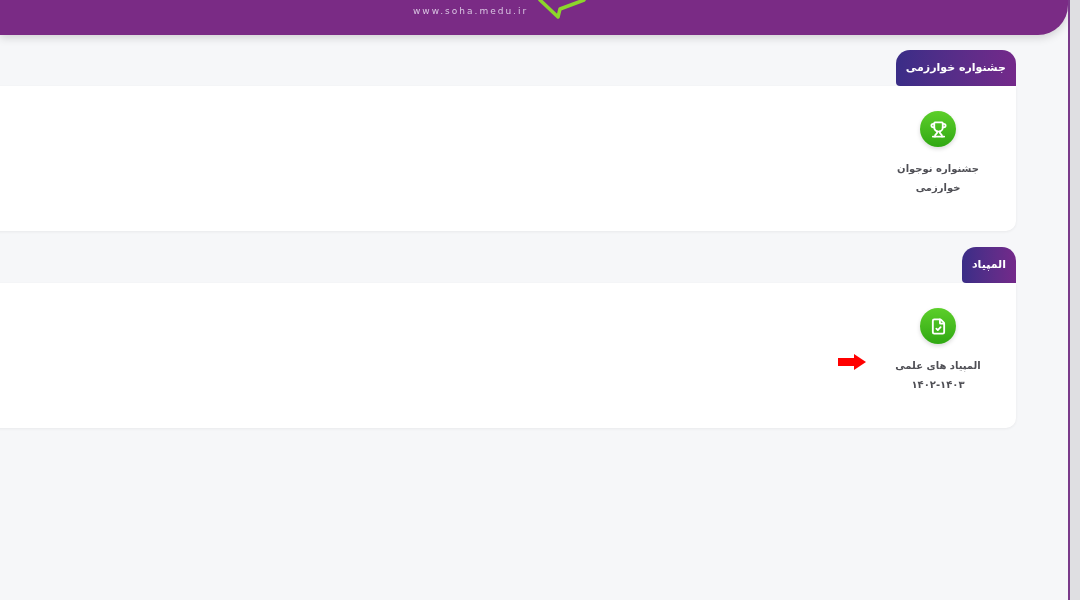 The image size is (1080, 600). I want to click on document-check-icon, so click(938, 326).